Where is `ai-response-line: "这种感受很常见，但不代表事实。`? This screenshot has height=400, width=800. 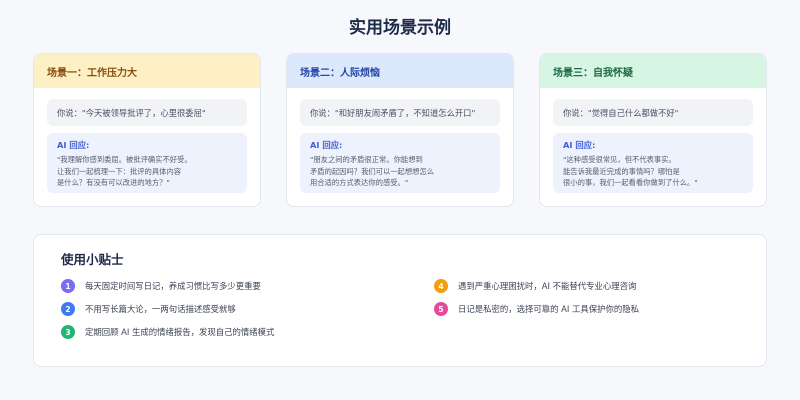 ai-response-line: "这种感受很常见，但不代表事实。 is located at coordinates (619, 159).